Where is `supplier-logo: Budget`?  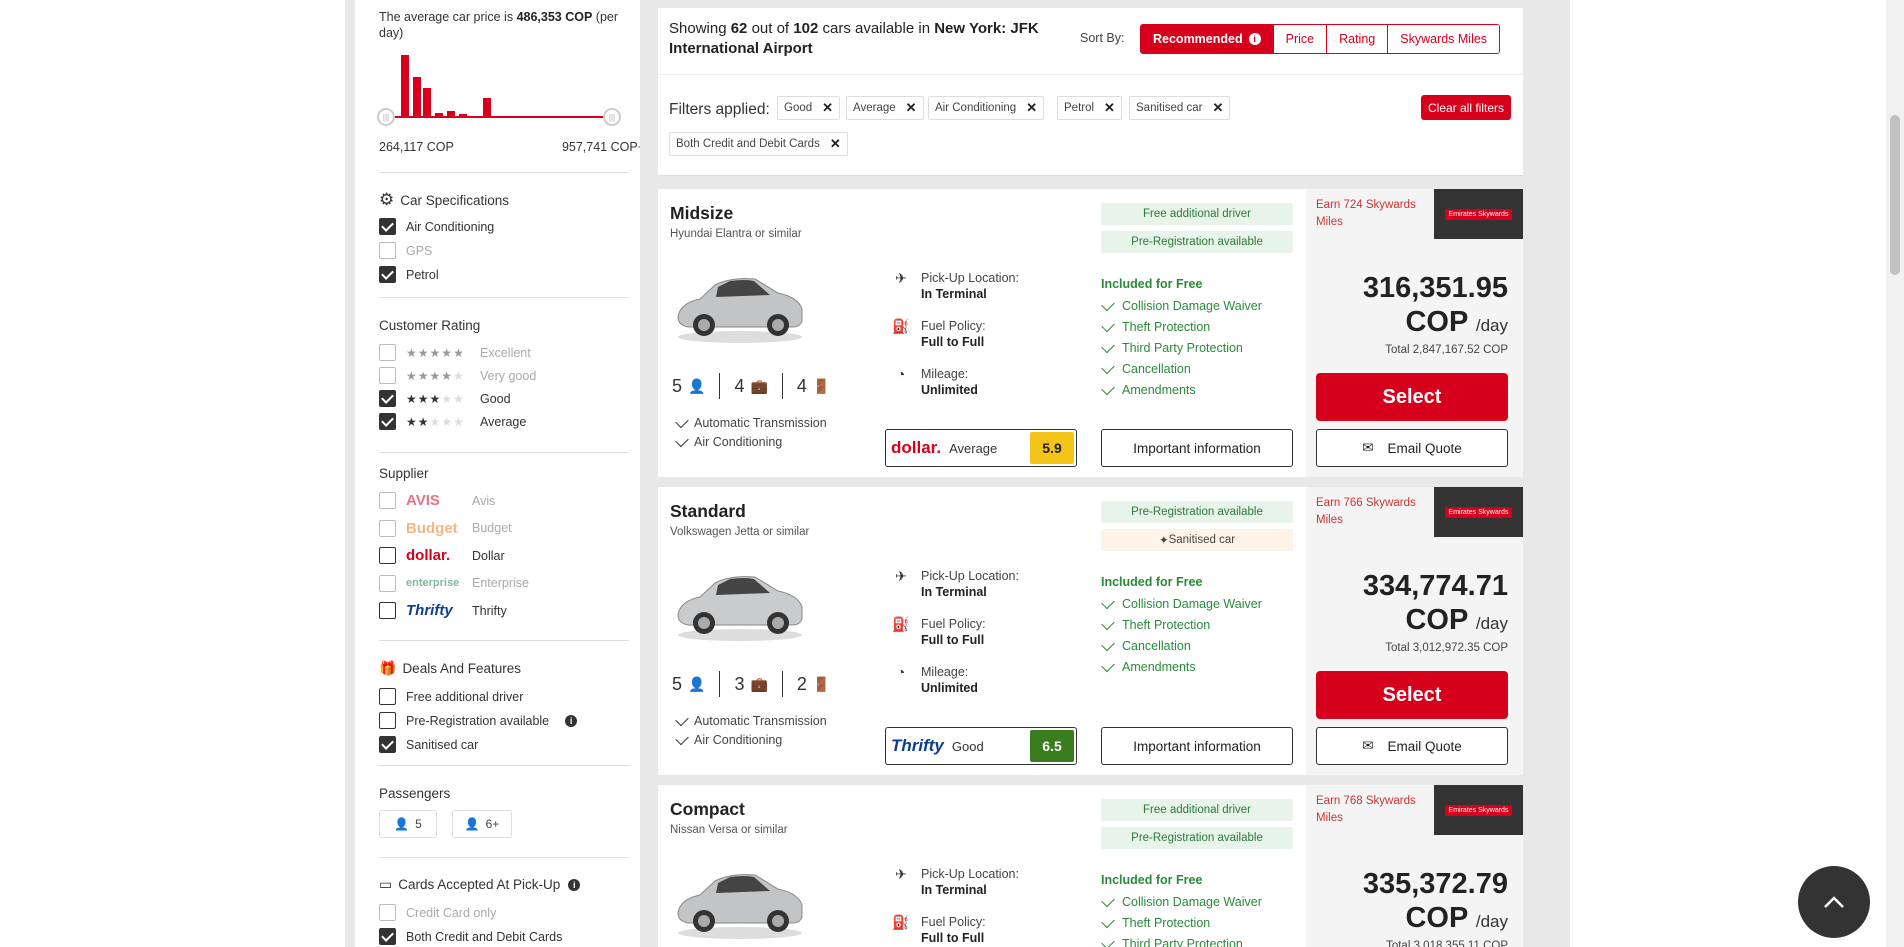
supplier-logo: Budget is located at coordinates (432, 528).